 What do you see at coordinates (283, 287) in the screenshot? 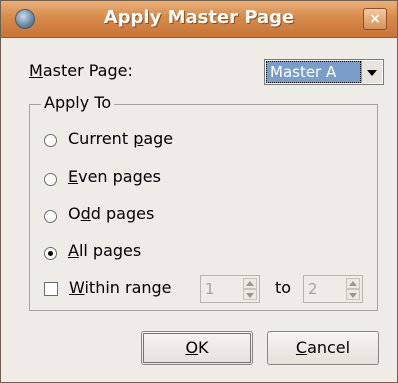
I see `range-to-label: to` at bounding box center [283, 287].